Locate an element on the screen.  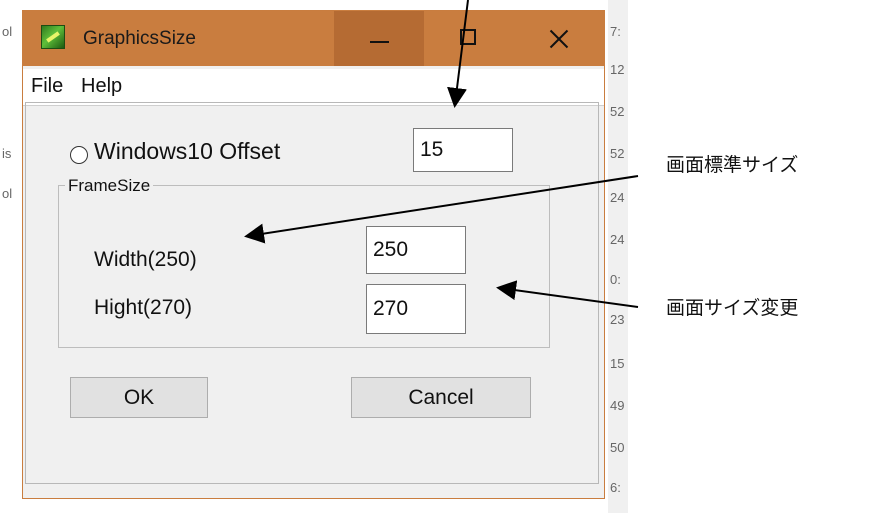
annotation-standard-size: 画面標準サイズ is located at coordinates (732, 165).